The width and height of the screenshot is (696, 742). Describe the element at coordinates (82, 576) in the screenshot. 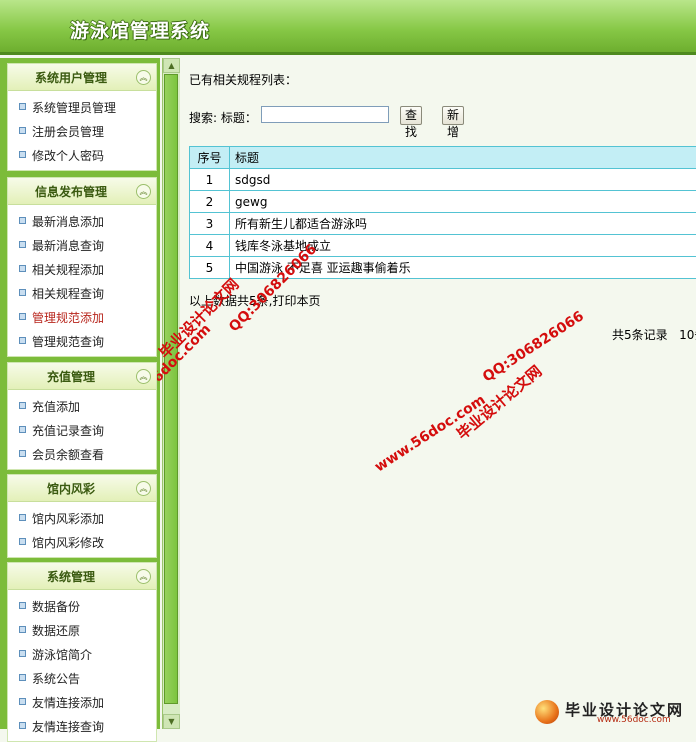

I see `sidebar-panel-header: 系统管理︽` at that location.